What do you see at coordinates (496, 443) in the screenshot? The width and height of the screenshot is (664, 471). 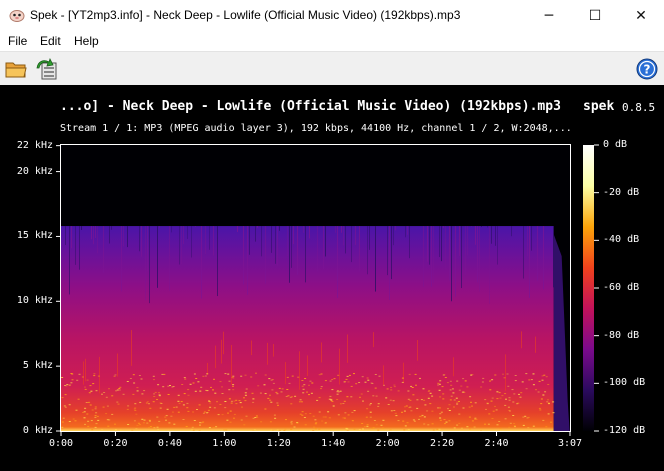 I see `x-tick-label: 2:40` at bounding box center [496, 443].